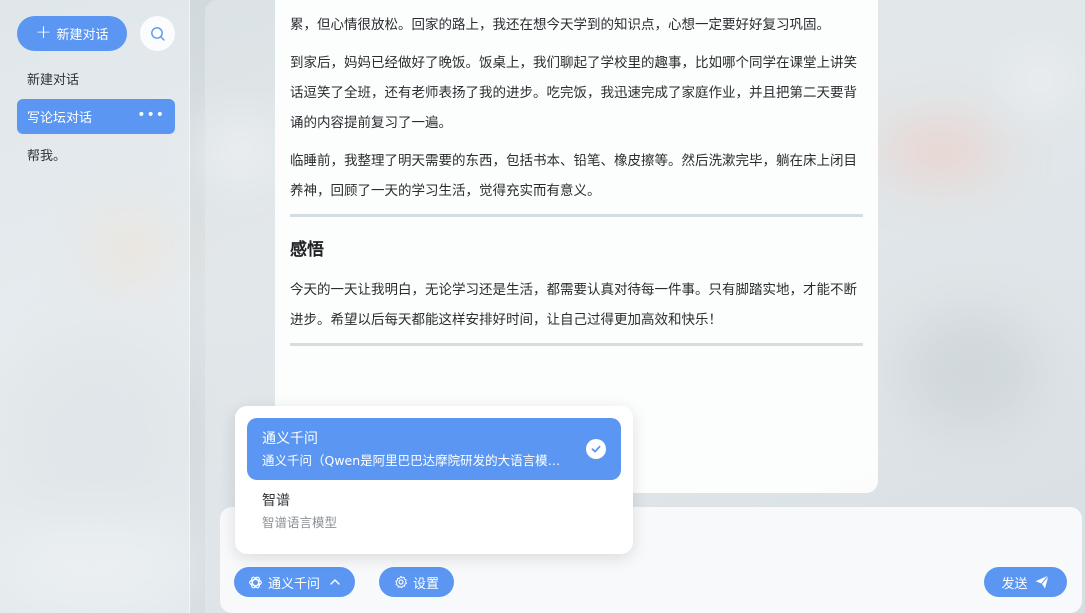  I want to click on search-button, so click(157, 33).